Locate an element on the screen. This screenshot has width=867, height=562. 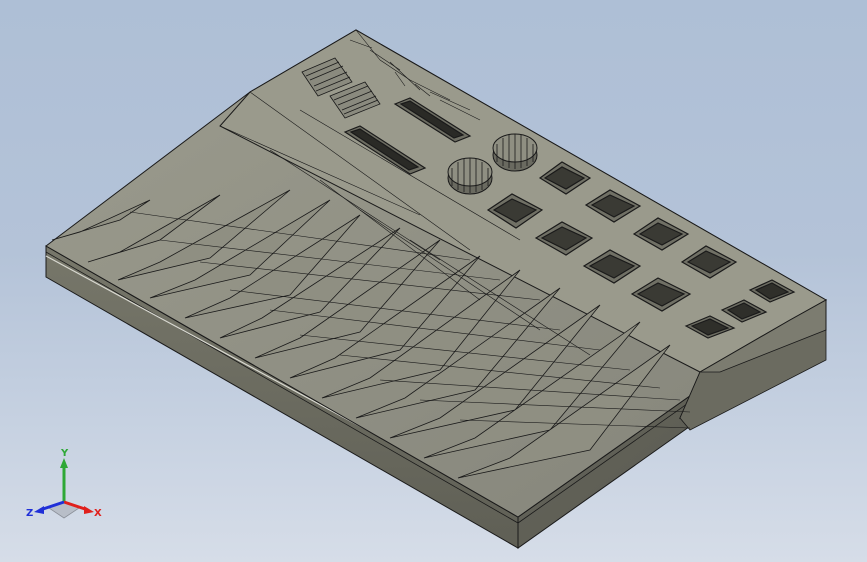
z-axis-arrow is located at coordinates (39, 510).